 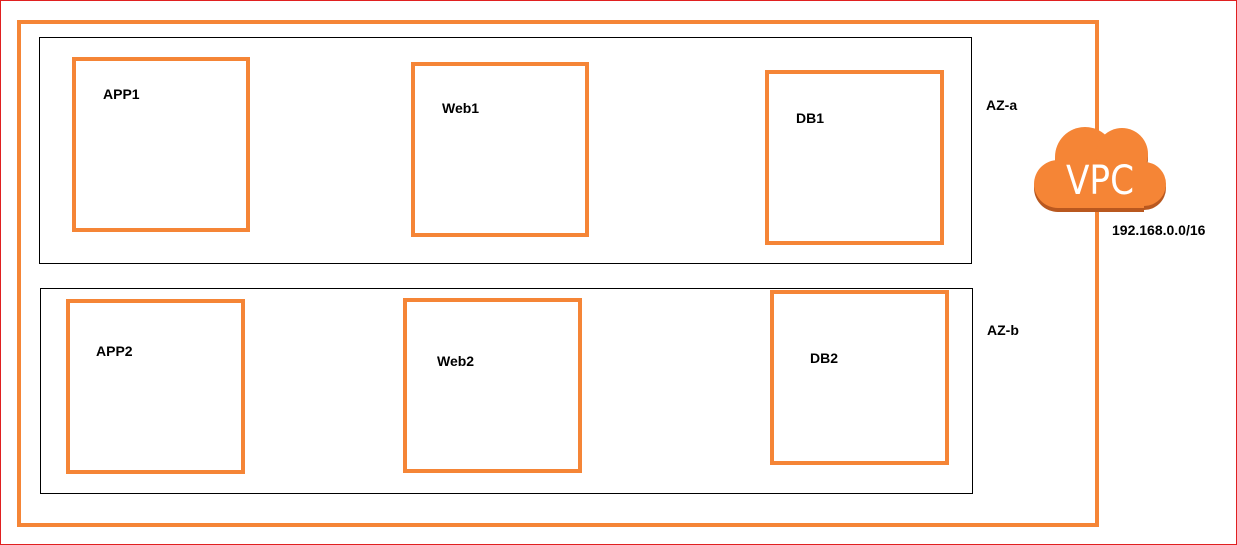 What do you see at coordinates (500, 149) in the screenshot?
I see `server-web1` at bounding box center [500, 149].